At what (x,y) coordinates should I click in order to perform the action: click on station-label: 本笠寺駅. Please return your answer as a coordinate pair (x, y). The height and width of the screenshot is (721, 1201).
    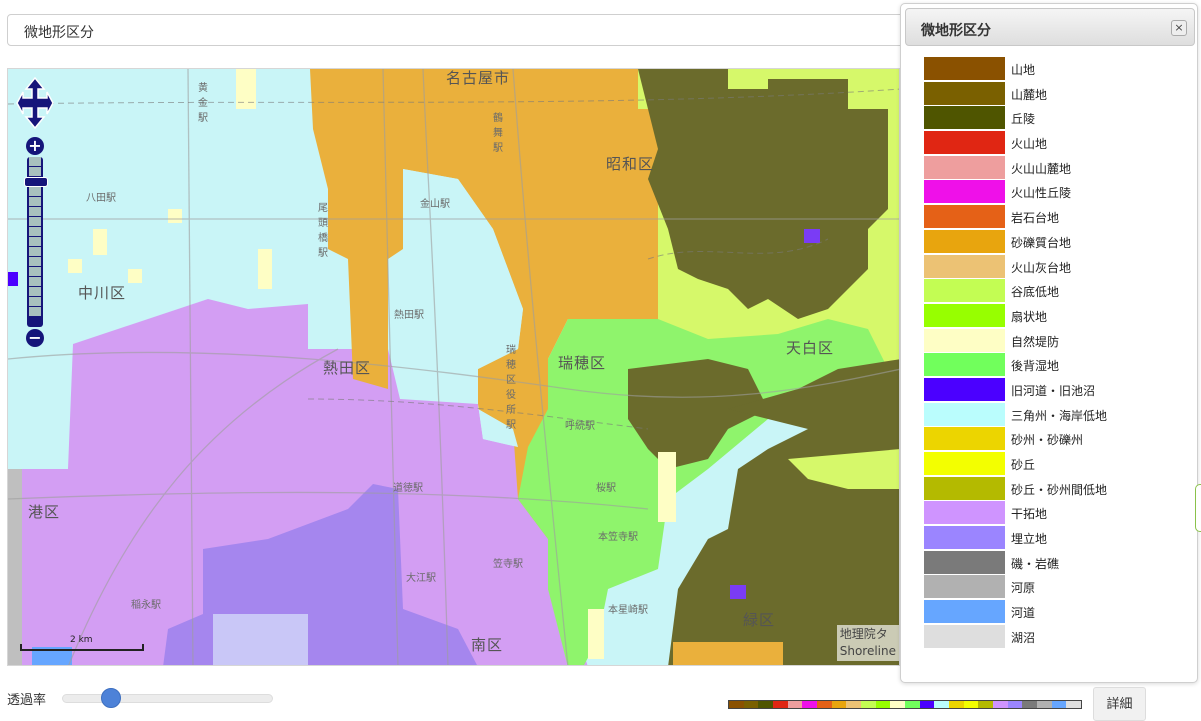
    Looking at the image, I should click on (618, 537).